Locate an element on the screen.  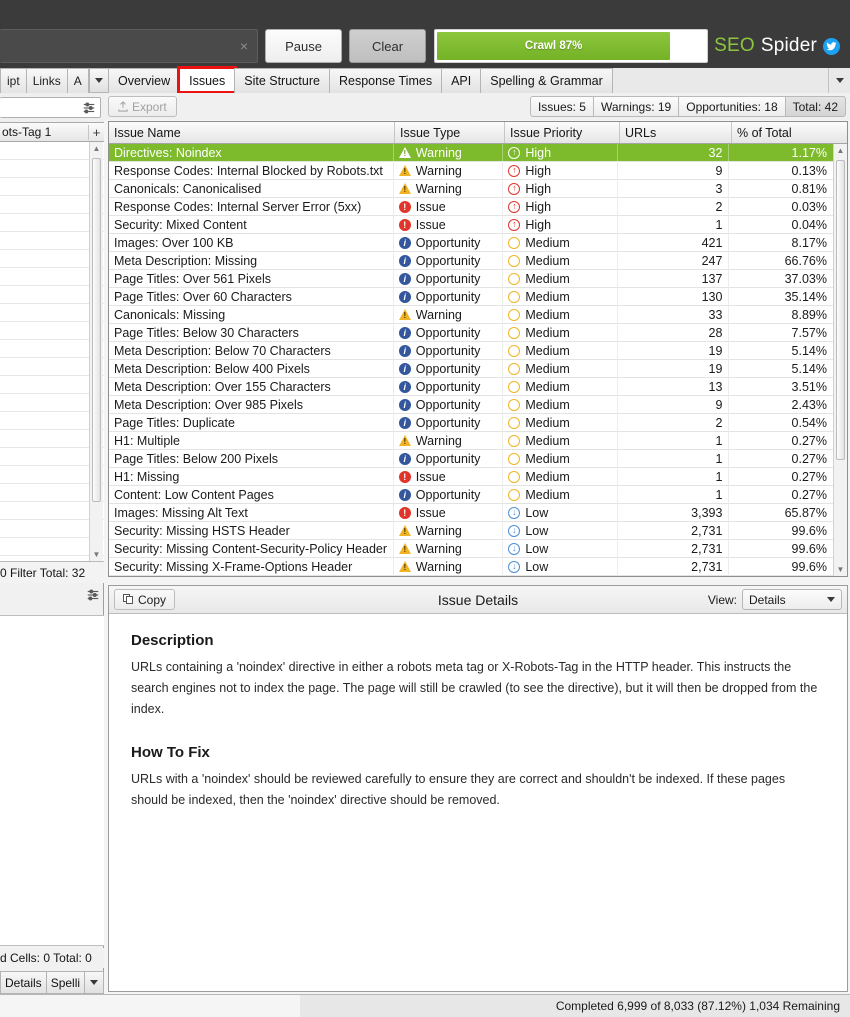
cell-issue-type: Warning is located at coordinates (449, 170).